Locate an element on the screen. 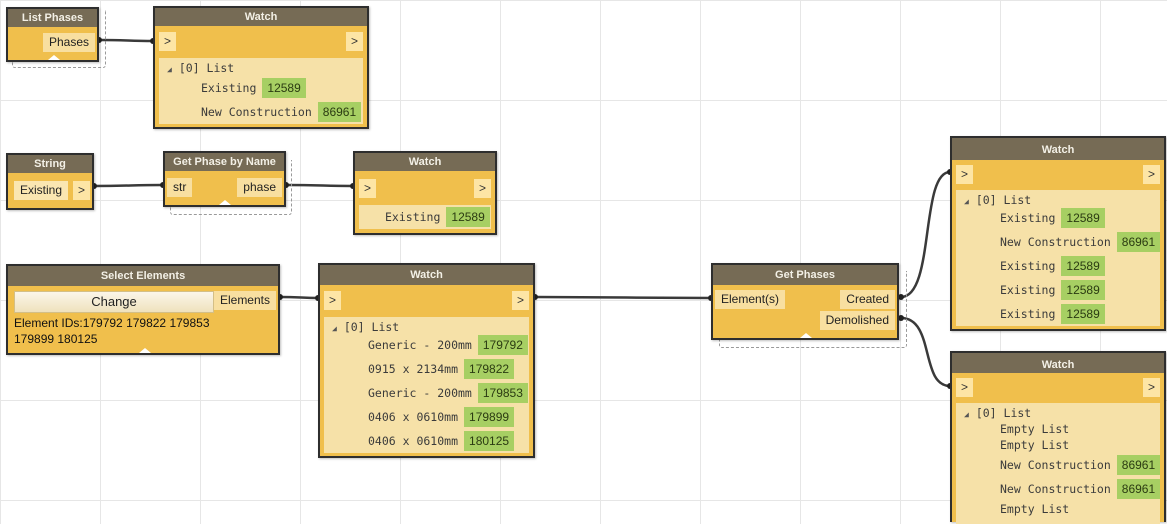 The height and width of the screenshot is (524, 1167). node-title: Select Elements is located at coordinates (143, 276).